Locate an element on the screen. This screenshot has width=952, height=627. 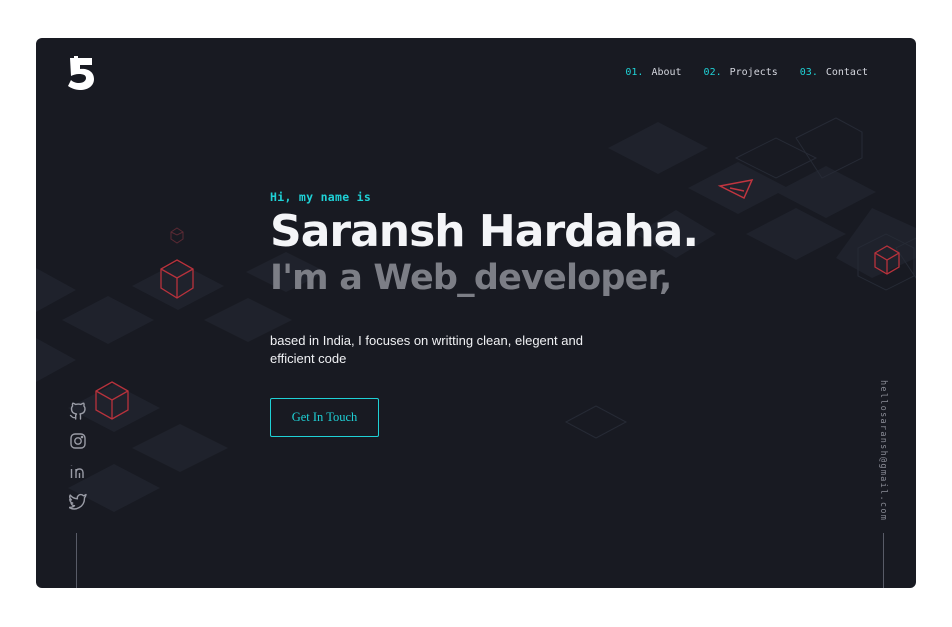
twitter-icon is located at coordinates (78, 501).